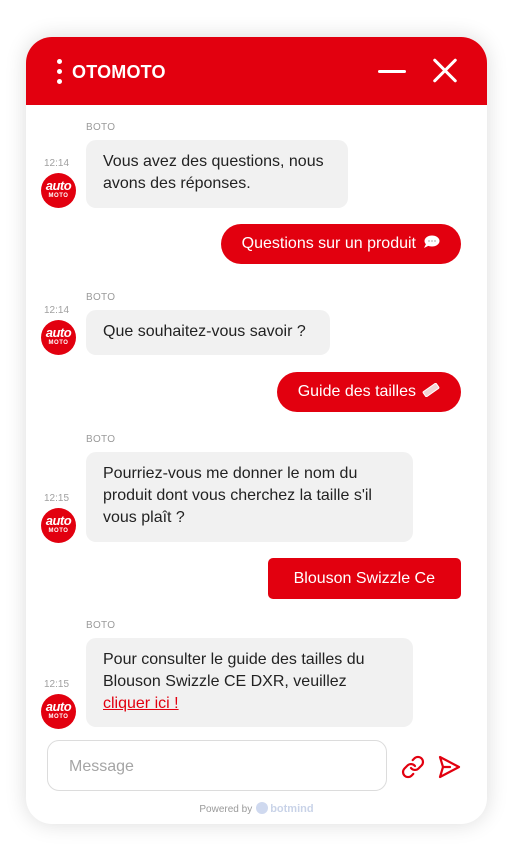  I want to click on powered-by-footer: Powered by botmind, so click(256, 808).